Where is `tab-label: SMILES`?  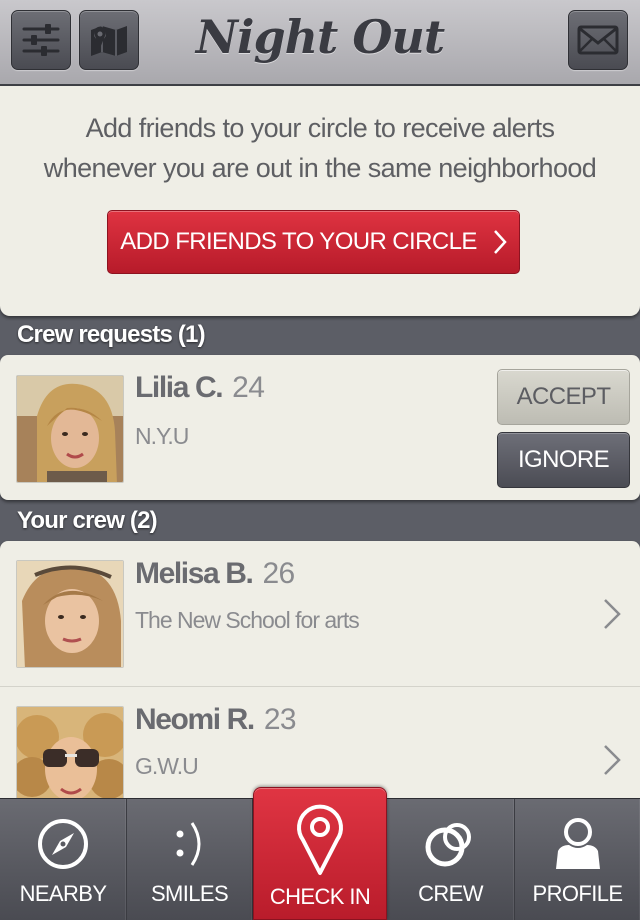 tab-label: SMILES is located at coordinates (189, 893).